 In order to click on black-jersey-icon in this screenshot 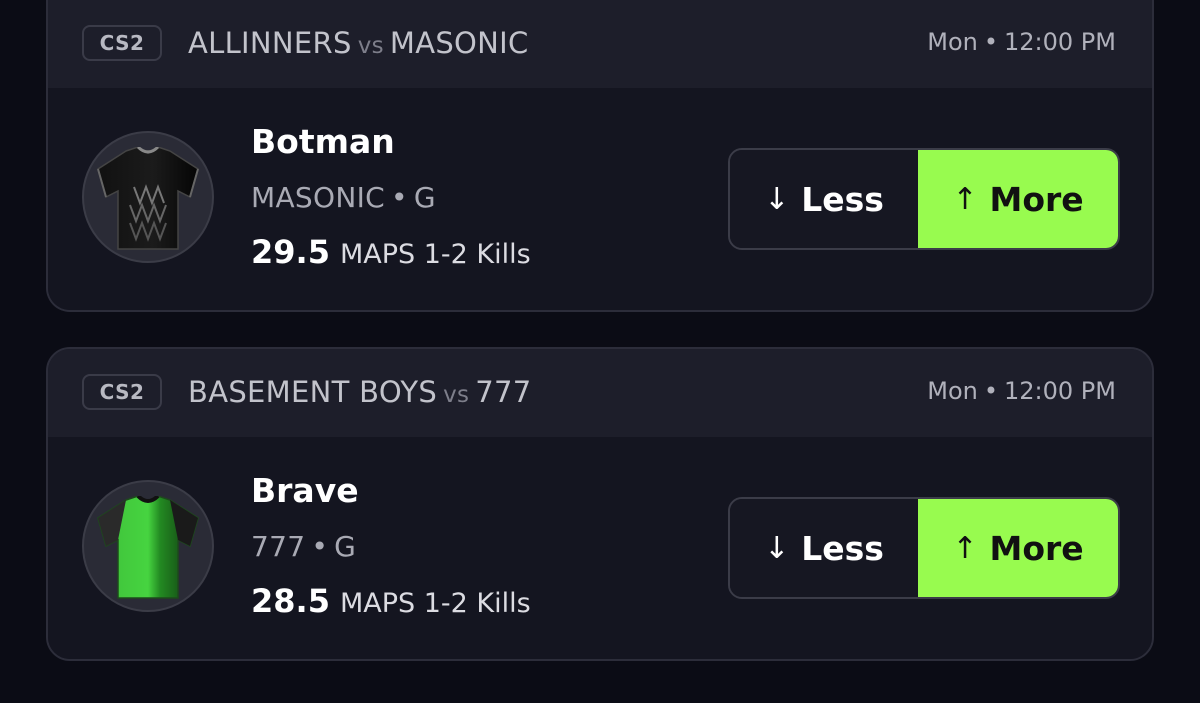, I will do `click(148, 198)`.